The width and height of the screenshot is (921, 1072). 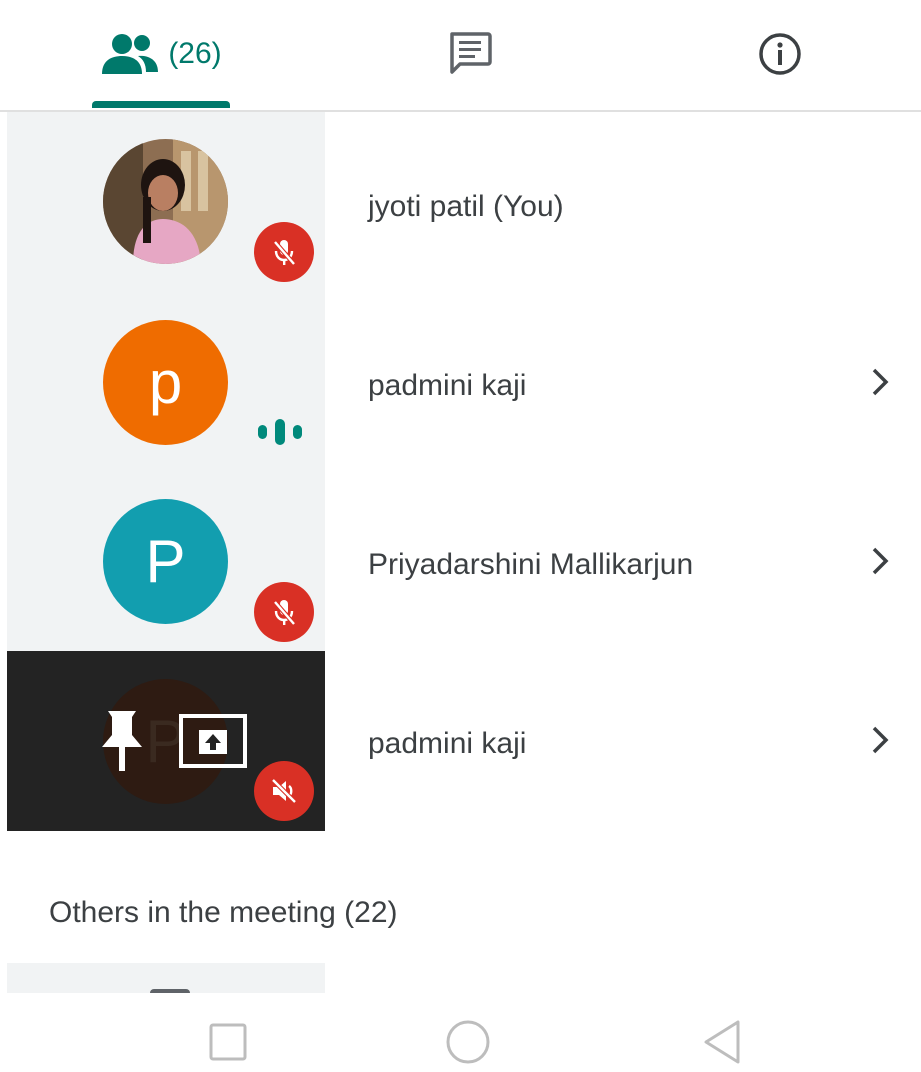 I want to click on avatar-letter: p, so click(x=165, y=382).